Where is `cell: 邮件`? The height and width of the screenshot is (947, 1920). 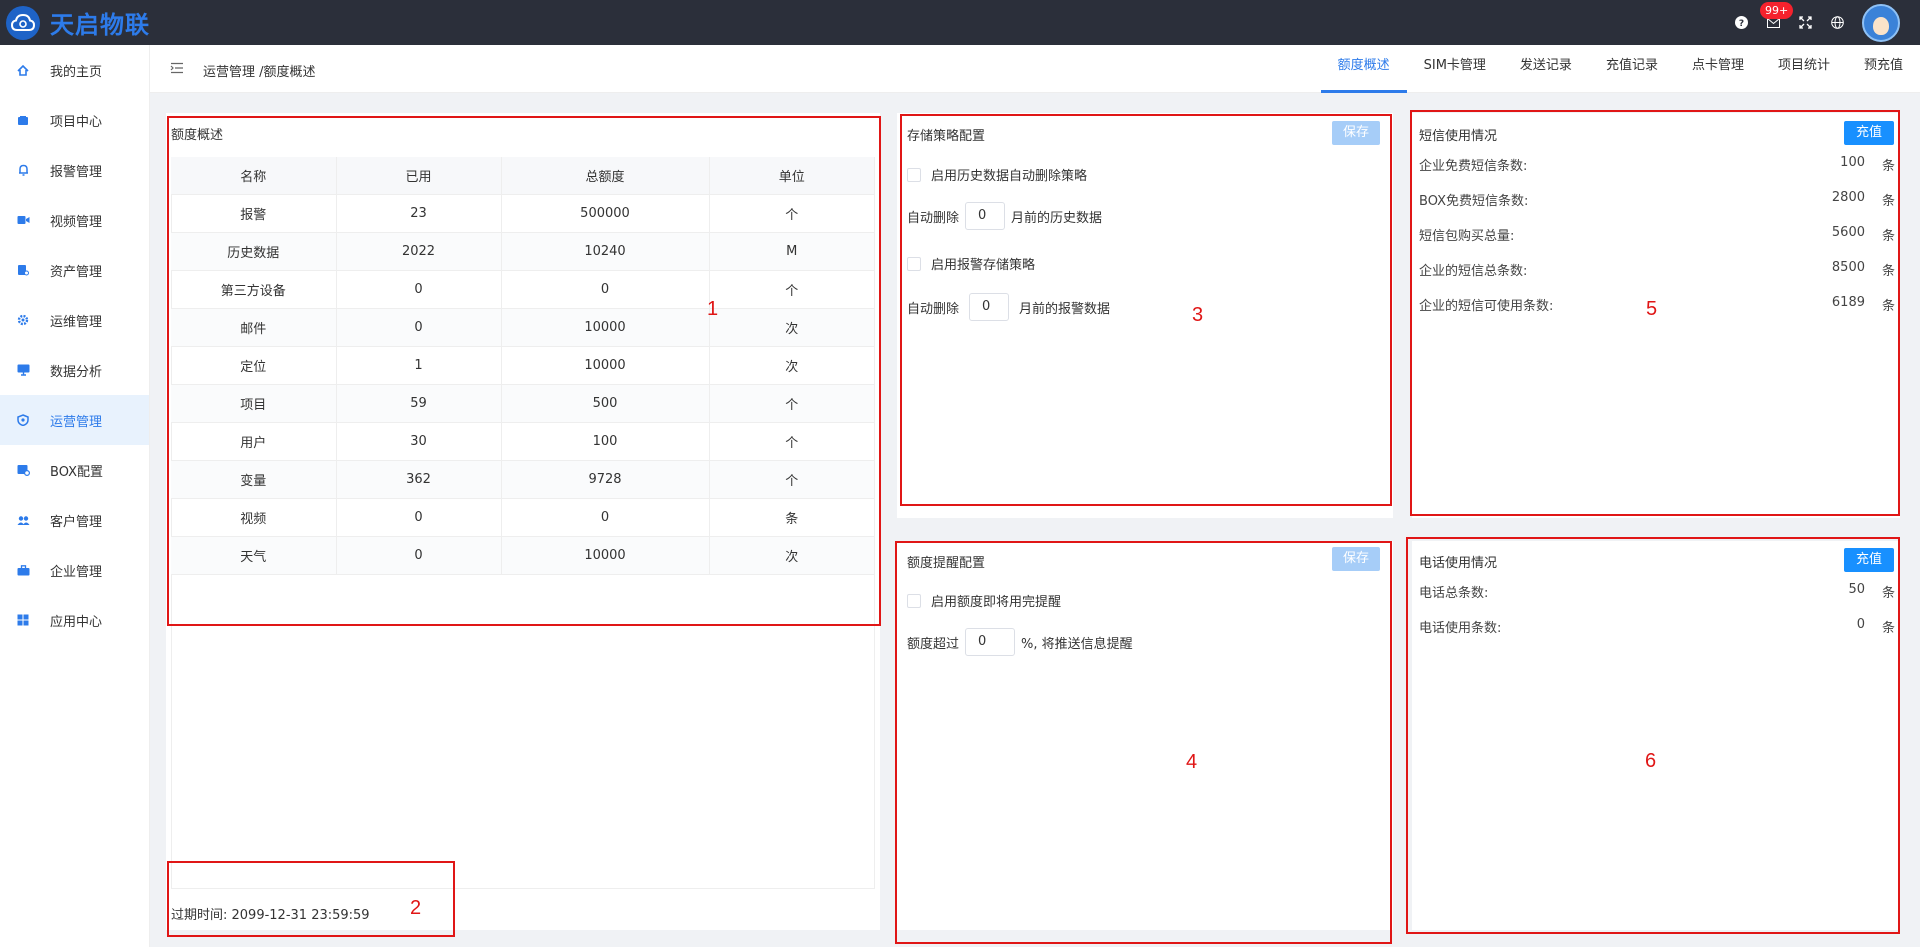
cell: 邮件 is located at coordinates (254, 327).